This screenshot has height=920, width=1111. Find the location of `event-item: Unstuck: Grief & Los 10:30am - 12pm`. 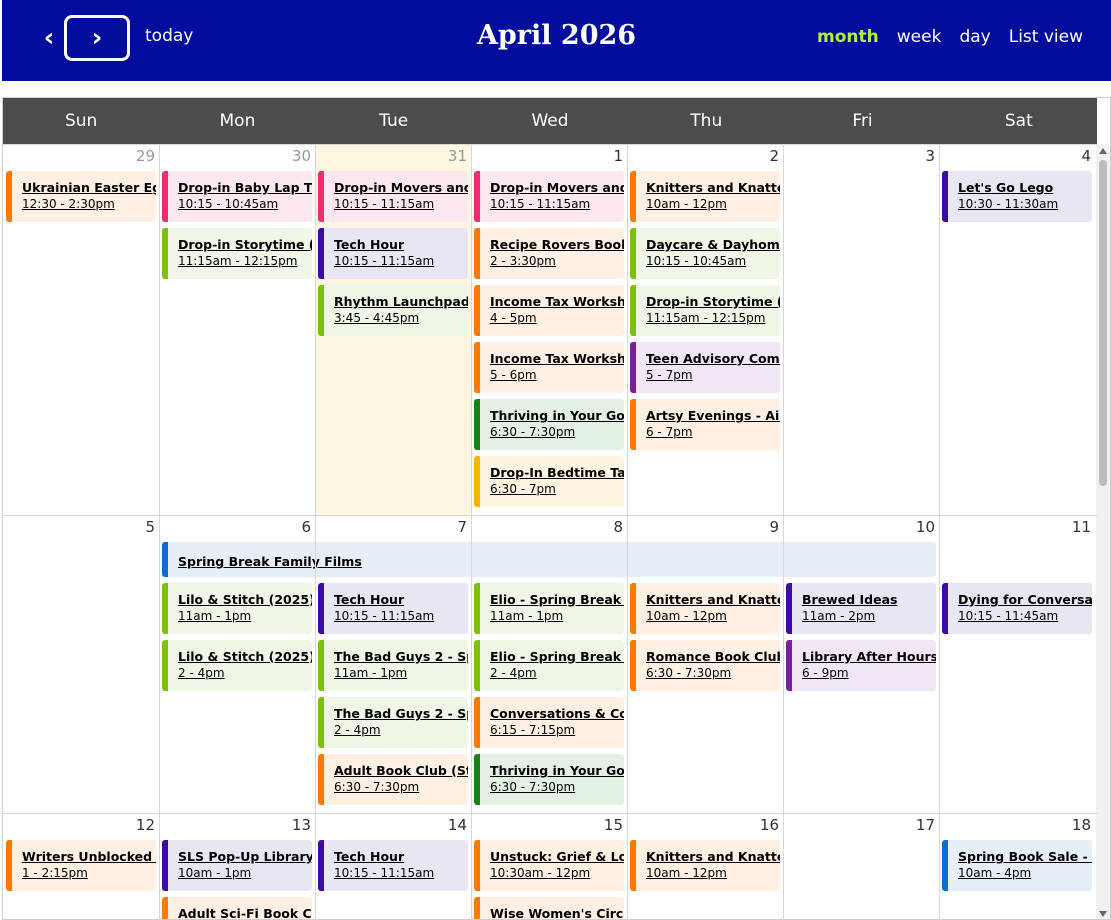

event-item: Unstuck: Grief & Los 10:30am - 12pm is located at coordinates (549, 865).